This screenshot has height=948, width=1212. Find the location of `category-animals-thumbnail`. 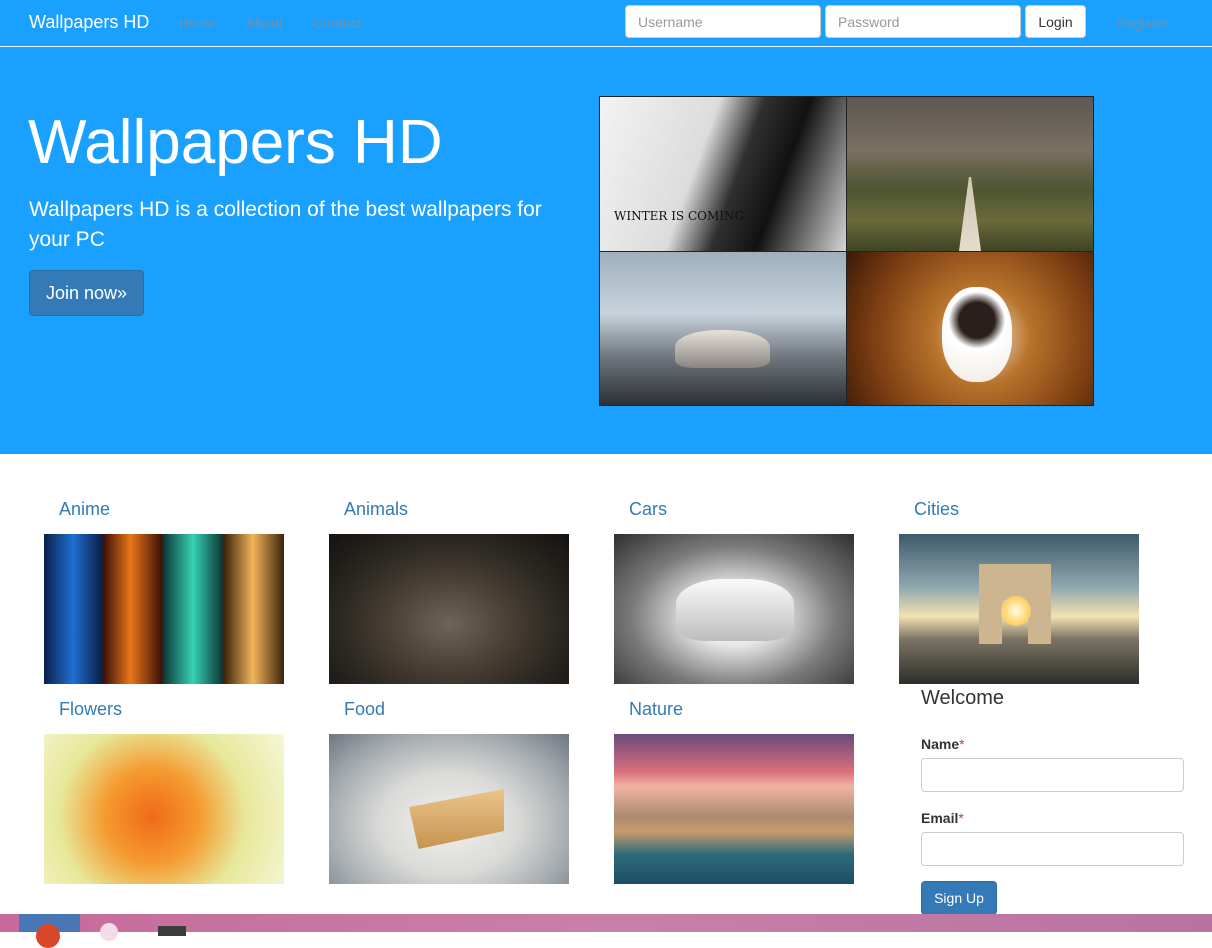

category-animals-thumbnail is located at coordinates (449, 609).